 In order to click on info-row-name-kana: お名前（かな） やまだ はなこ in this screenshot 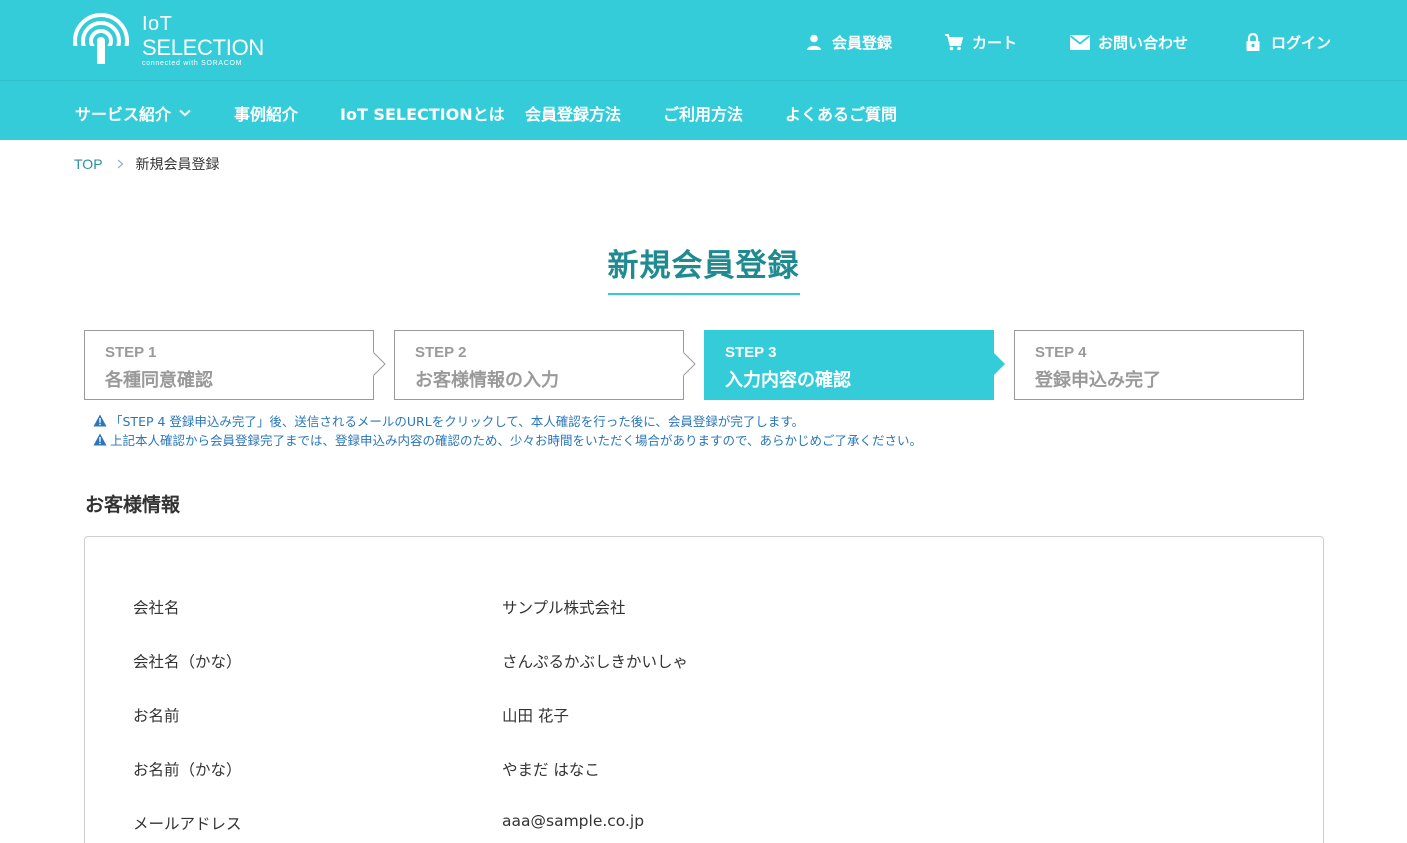, I will do `click(708, 770)`.